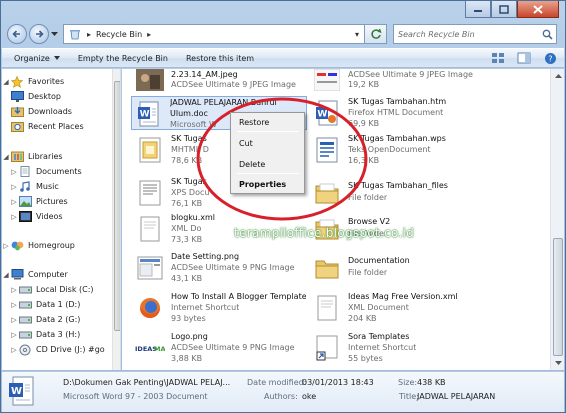 The height and width of the screenshot is (413, 566). What do you see at coordinates (395, 83) in the screenshot?
I see `file-item: ACDSee Ultimate 9 JPEG Image 19,2 KB` at bounding box center [395, 83].